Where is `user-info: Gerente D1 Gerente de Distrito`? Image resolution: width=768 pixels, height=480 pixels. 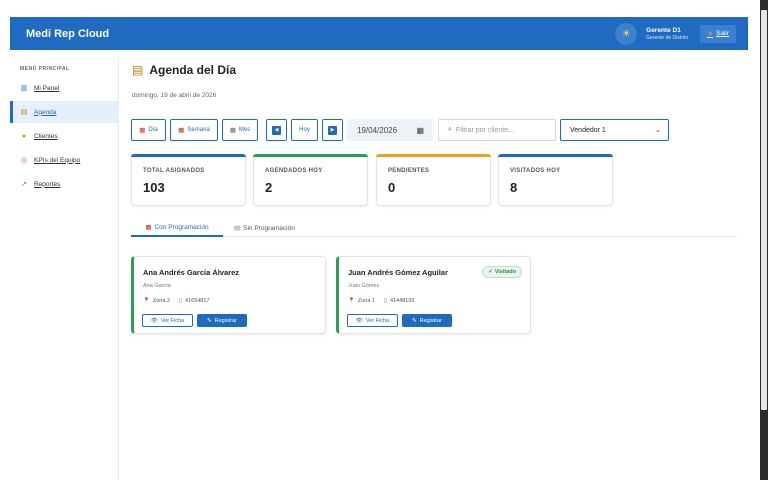
user-info: Gerente D1 Gerente de Distrito is located at coordinates (667, 34).